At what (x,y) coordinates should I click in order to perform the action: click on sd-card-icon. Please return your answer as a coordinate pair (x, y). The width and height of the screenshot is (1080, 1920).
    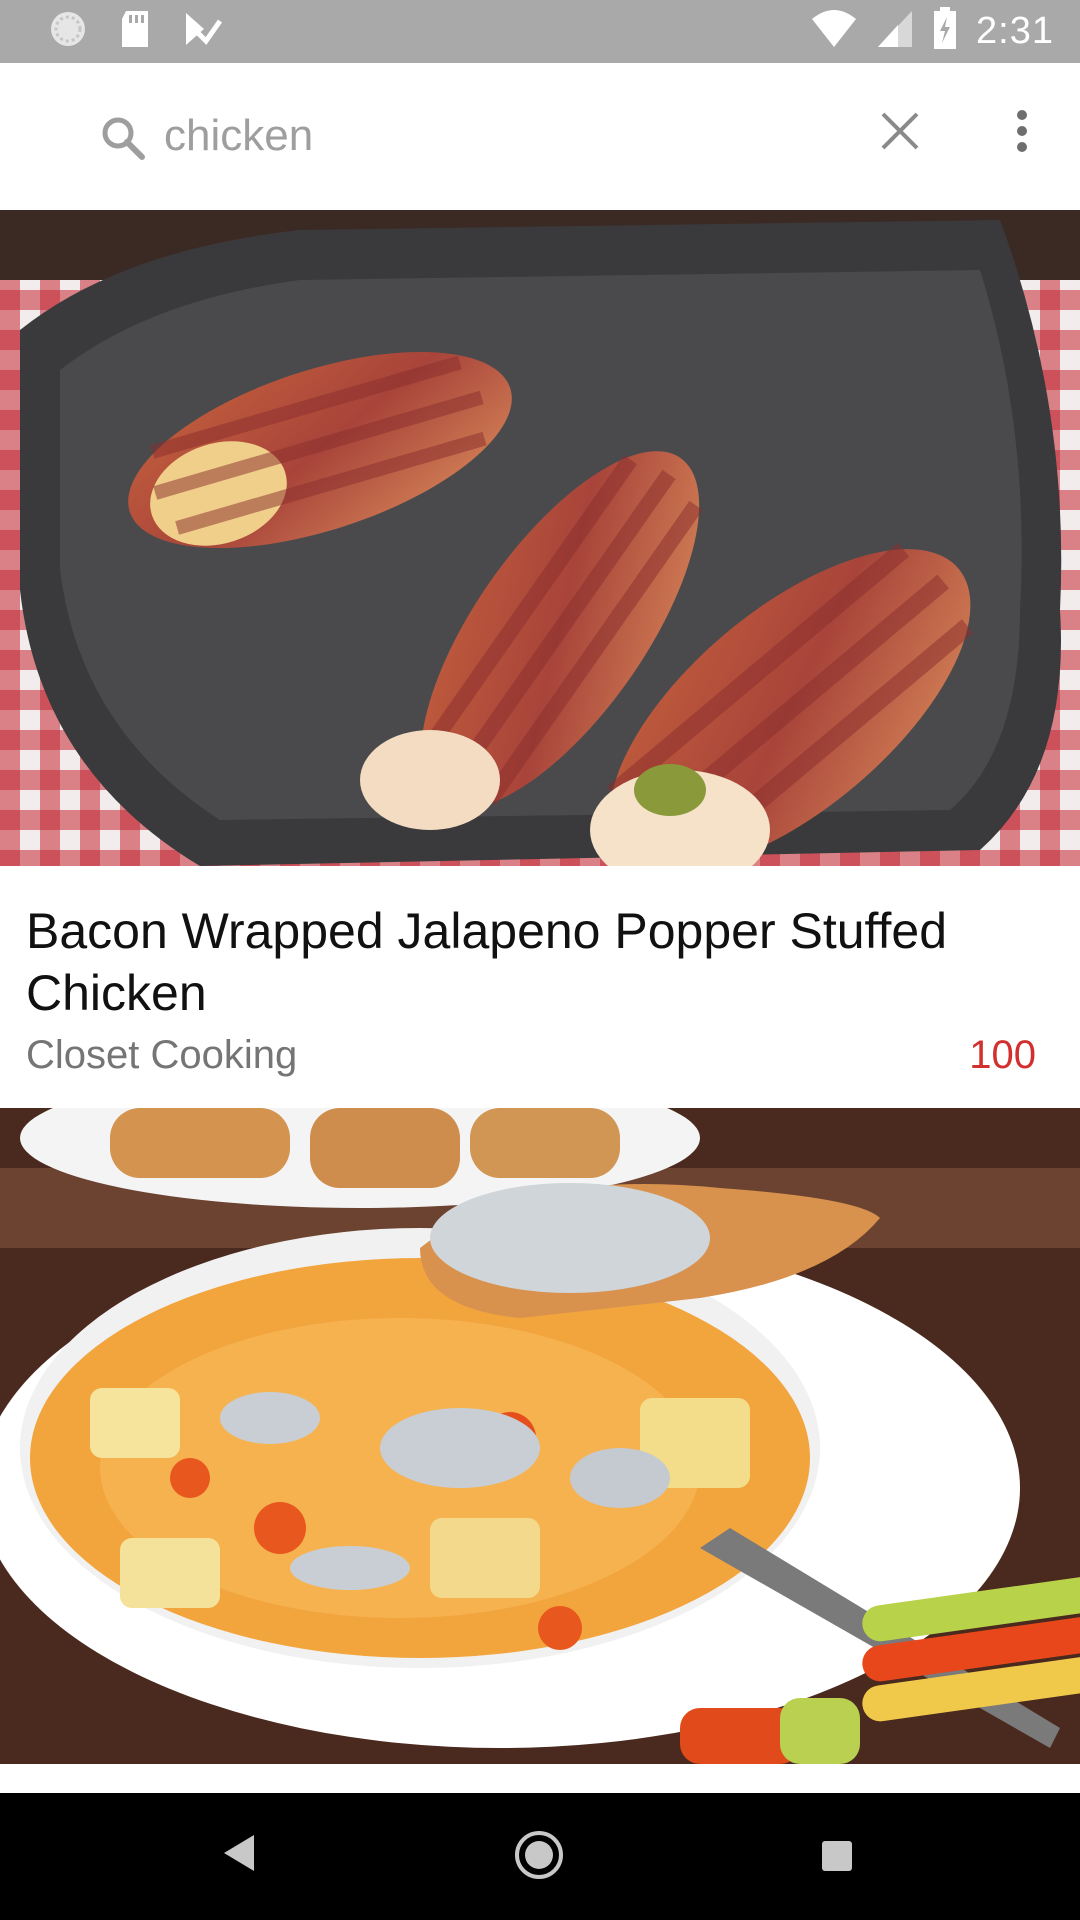
    Looking at the image, I should click on (135, 31).